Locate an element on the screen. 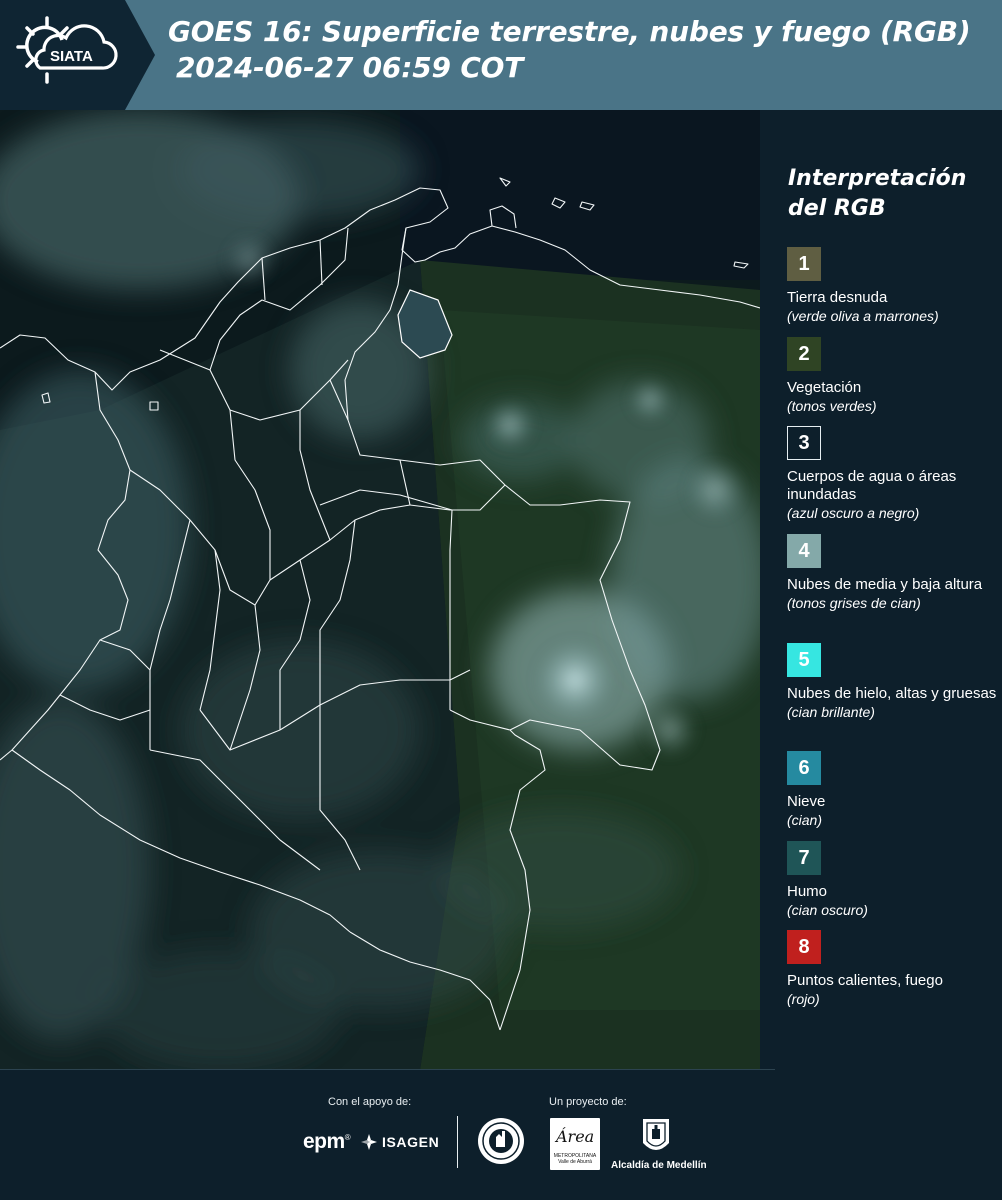 This screenshot has height=1200, width=1002. legend-label: Cuerpos de agua o áreas inundadas is located at coordinates (872, 485).